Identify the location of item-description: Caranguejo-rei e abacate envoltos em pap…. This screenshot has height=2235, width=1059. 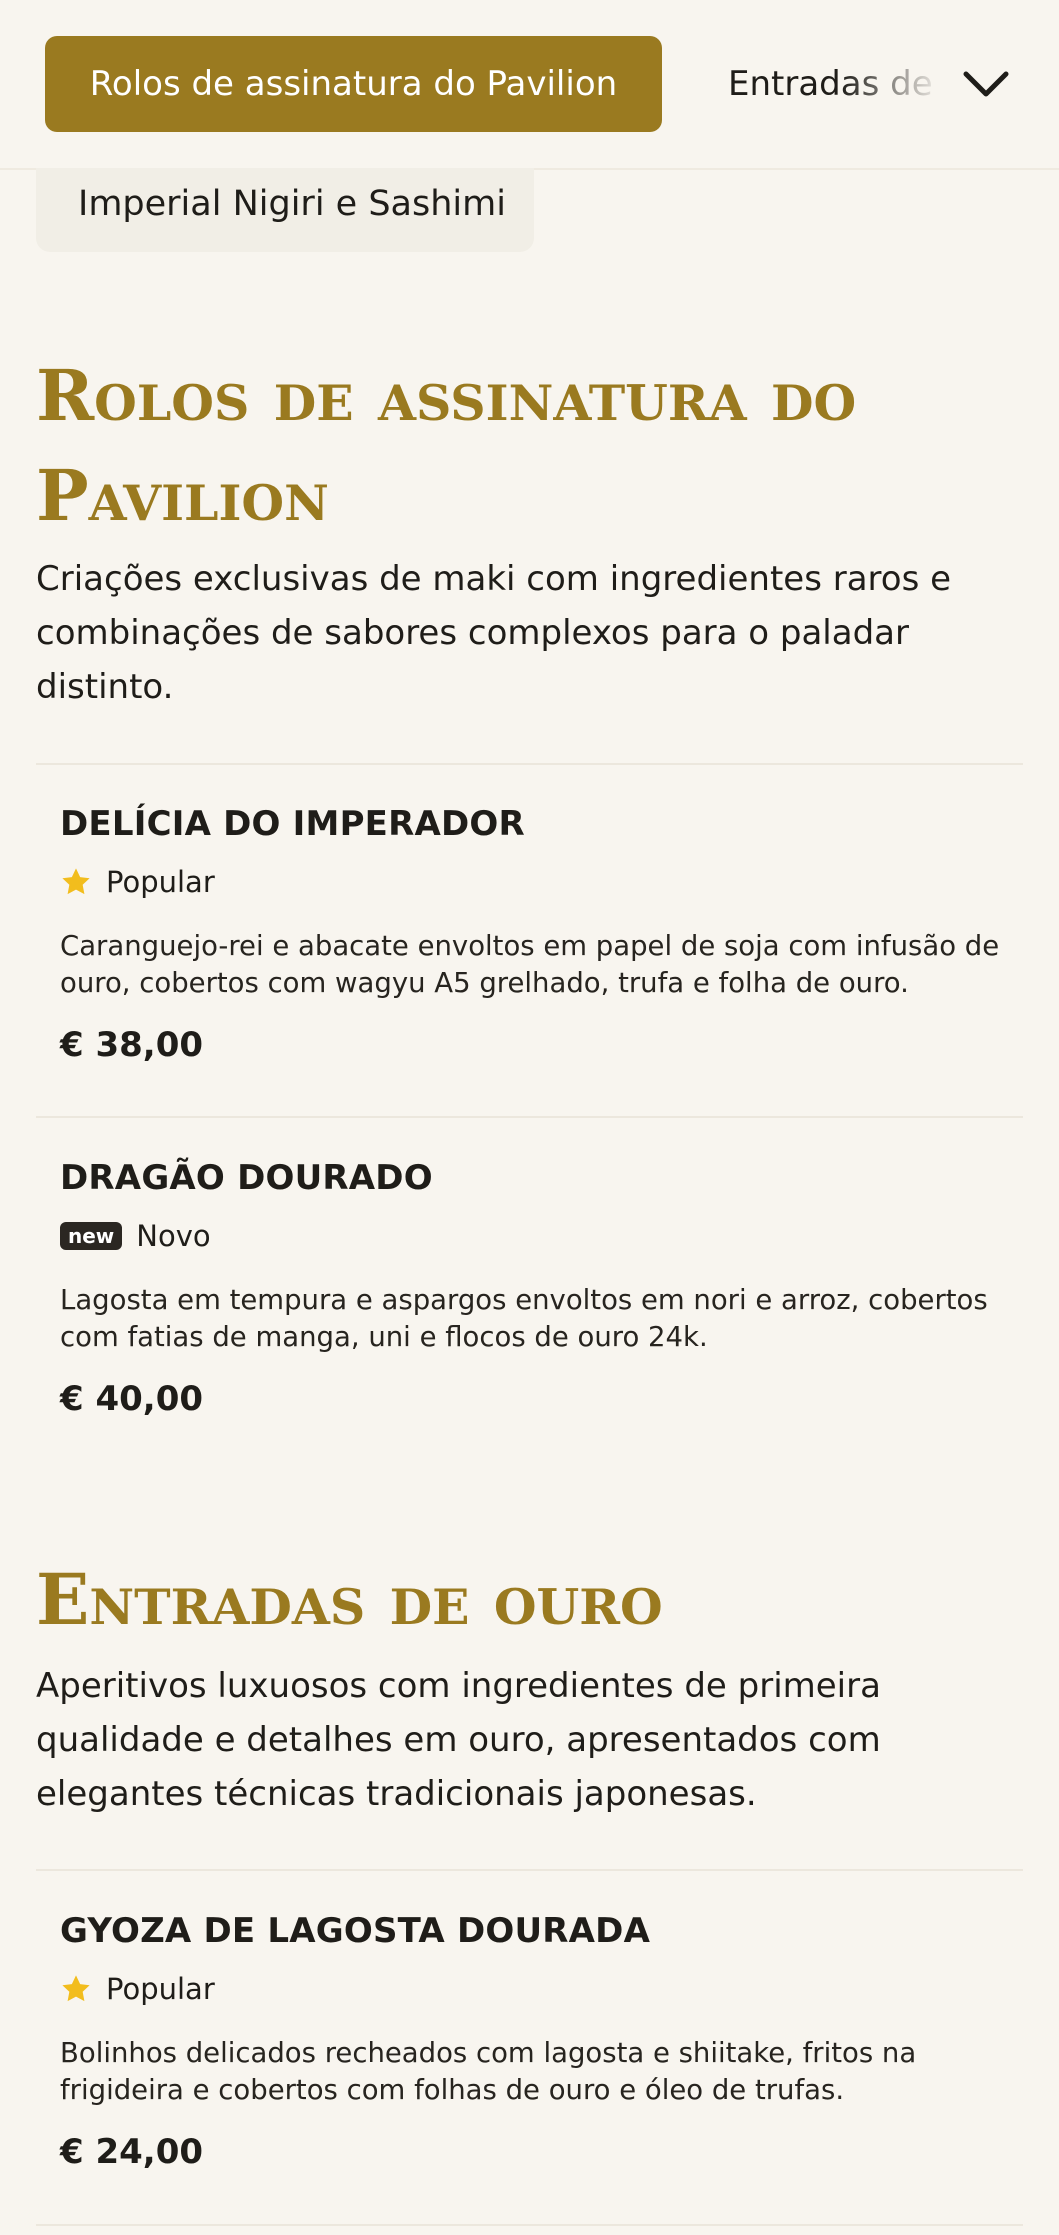
(530, 964).